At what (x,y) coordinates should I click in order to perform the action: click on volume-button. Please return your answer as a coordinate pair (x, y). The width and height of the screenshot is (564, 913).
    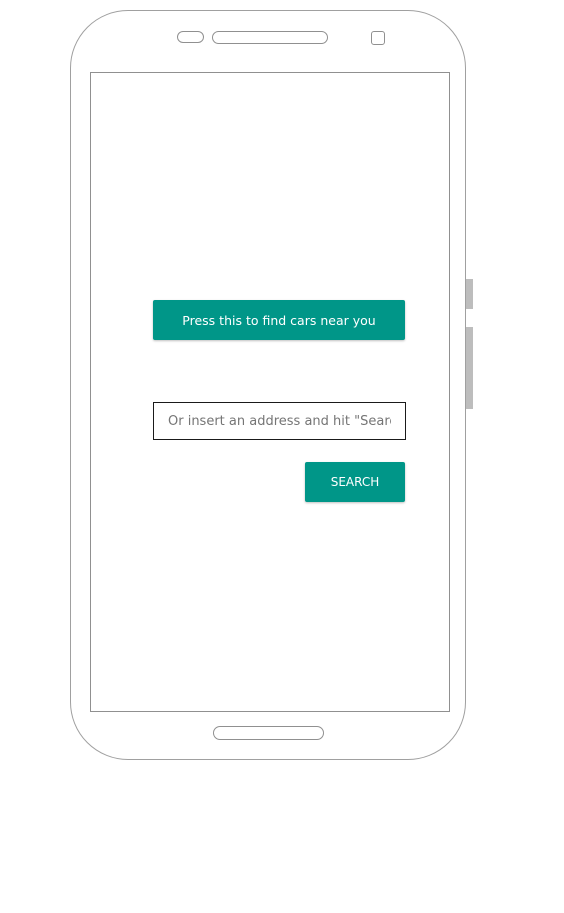
    Looking at the image, I should click on (469, 368).